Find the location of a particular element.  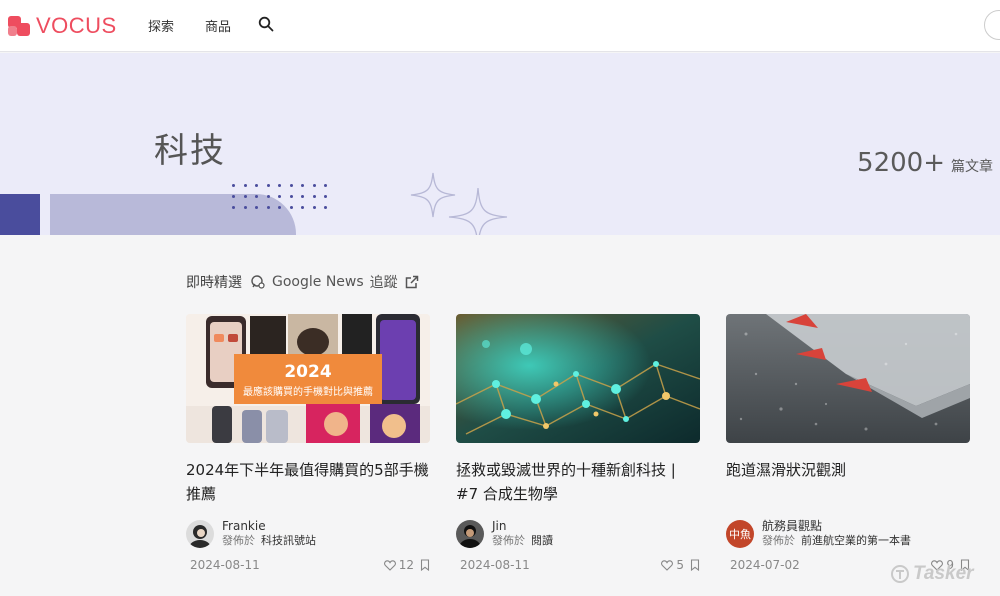

published-in: 發佈於 前進航空業的第一本書 is located at coordinates (836, 541).